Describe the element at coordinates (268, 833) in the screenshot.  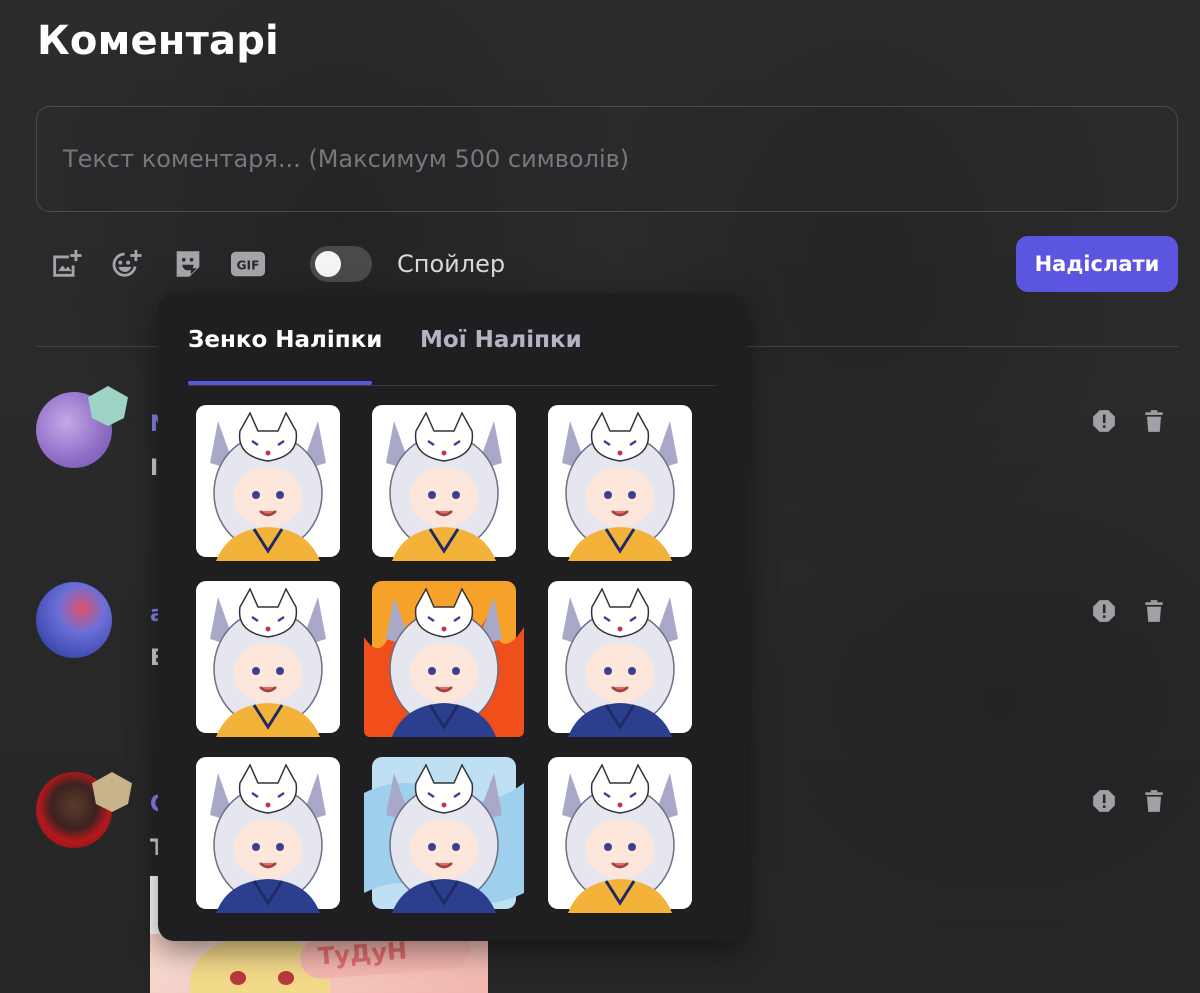
I see `sticker-fox-boy-cheer` at that location.